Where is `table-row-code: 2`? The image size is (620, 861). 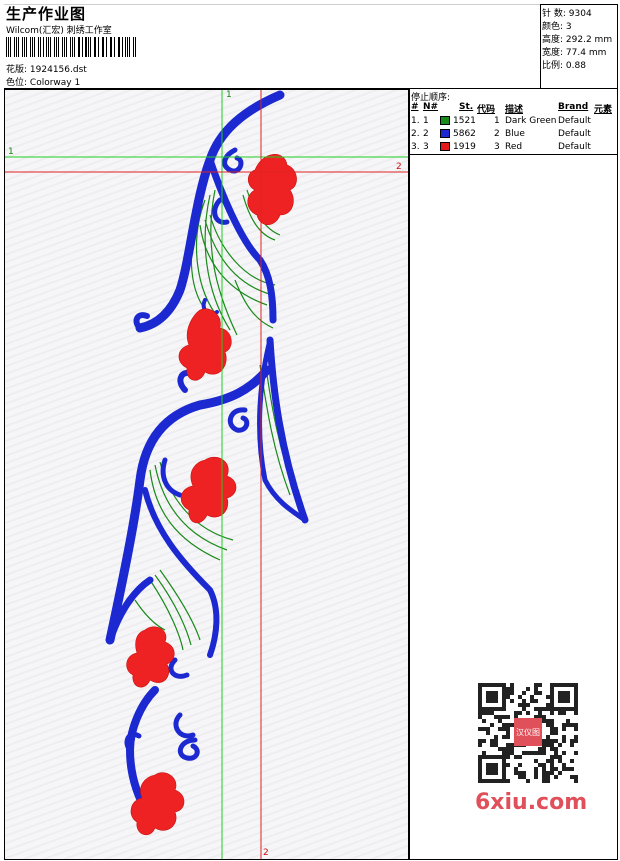
table-row-code: 2 is located at coordinates (497, 134).